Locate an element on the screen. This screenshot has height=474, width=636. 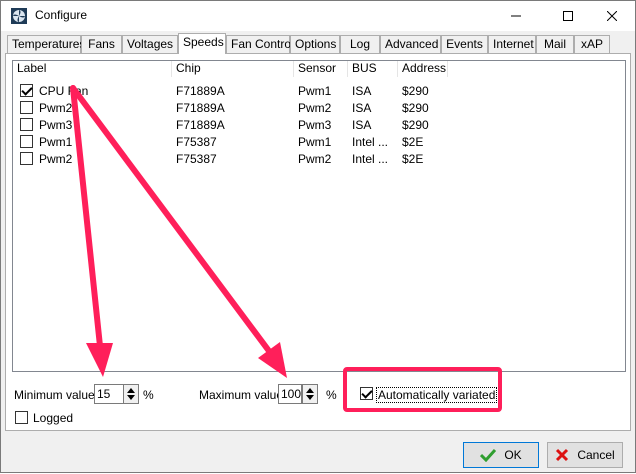
row-sensor: Pwm3 is located at coordinates (315, 125).